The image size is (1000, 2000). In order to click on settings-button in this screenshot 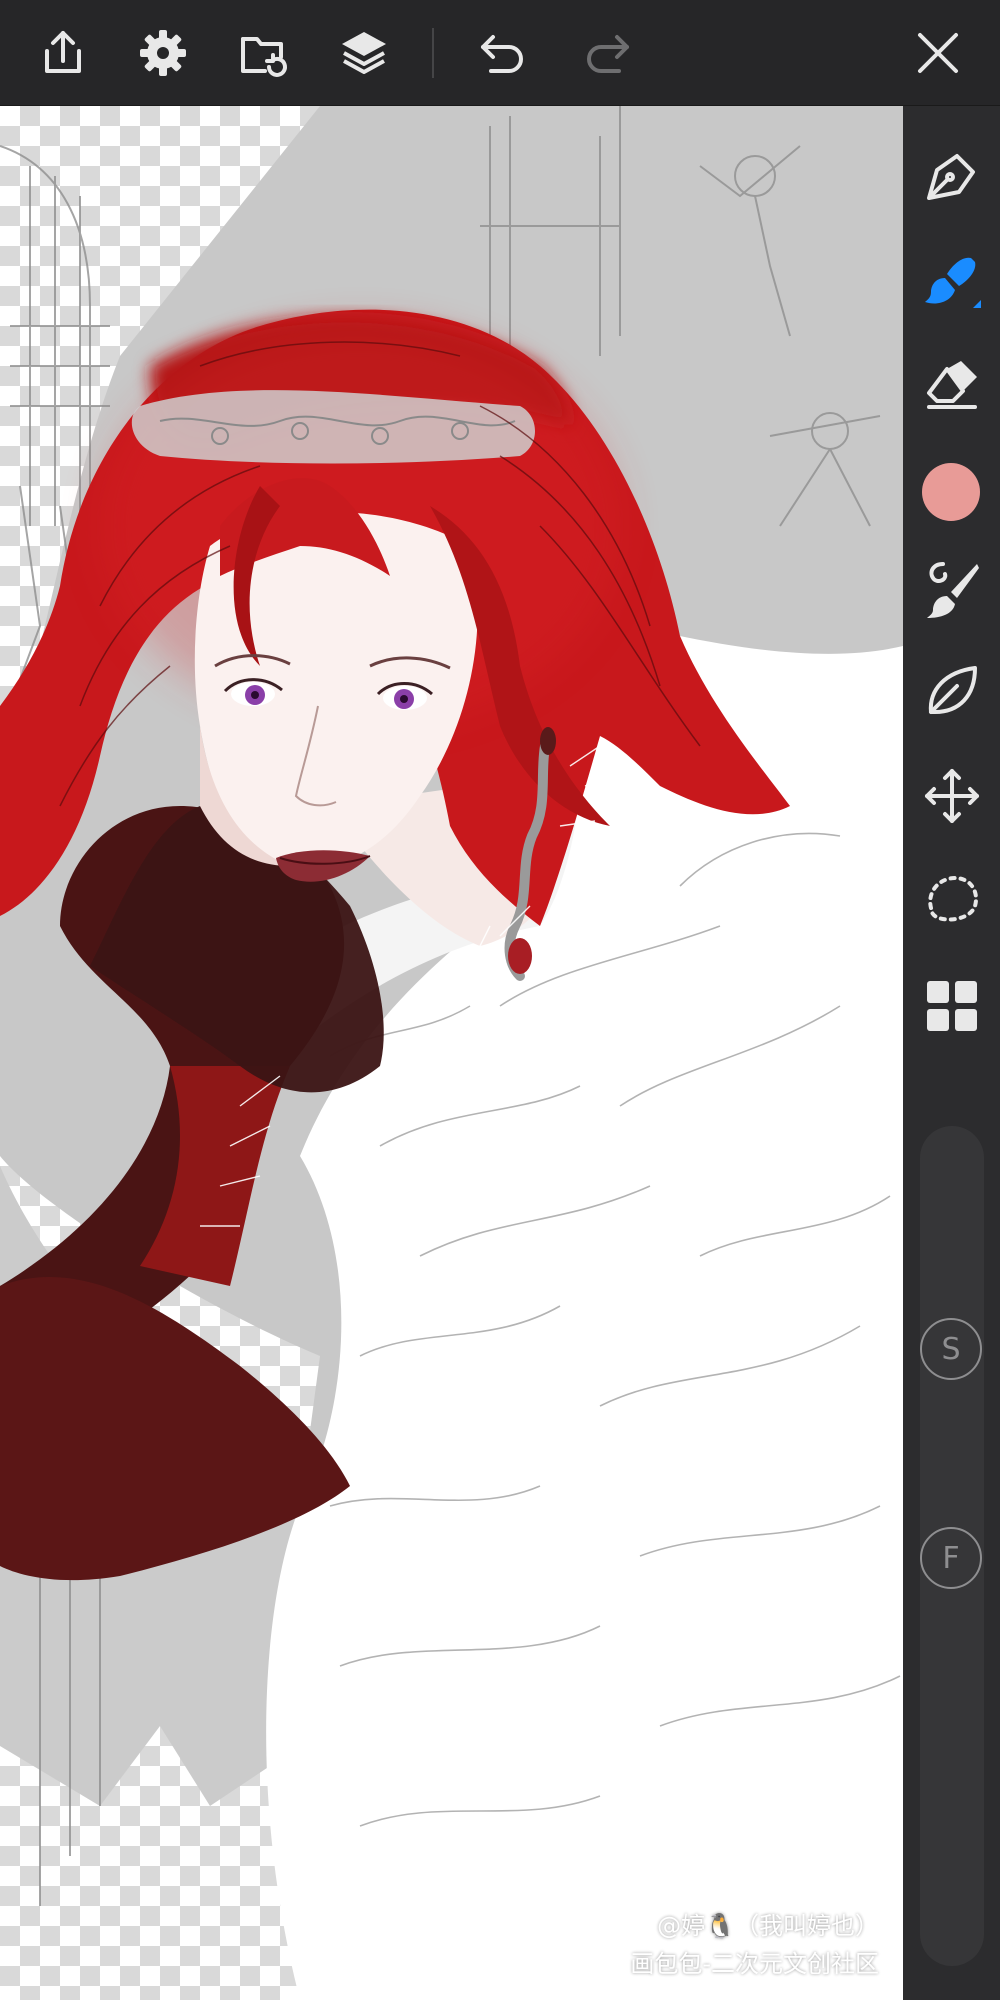, I will do `click(163, 53)`.